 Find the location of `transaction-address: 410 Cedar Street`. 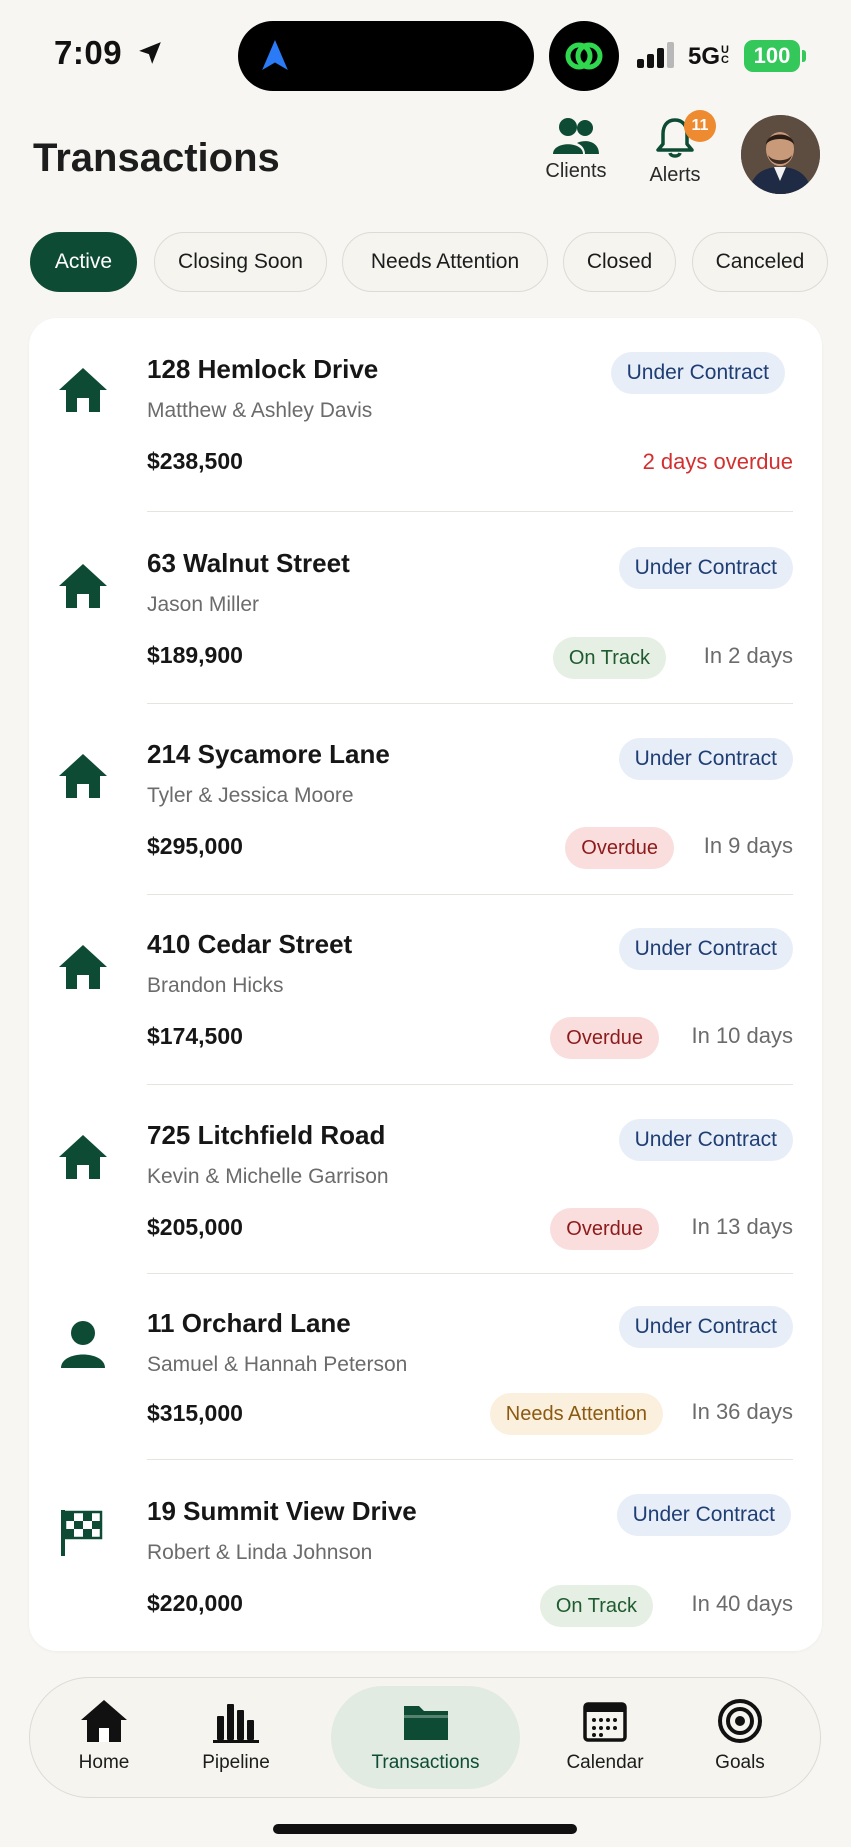

transaction-address: 410 Cedar Street is located at coordinates (250, 944).